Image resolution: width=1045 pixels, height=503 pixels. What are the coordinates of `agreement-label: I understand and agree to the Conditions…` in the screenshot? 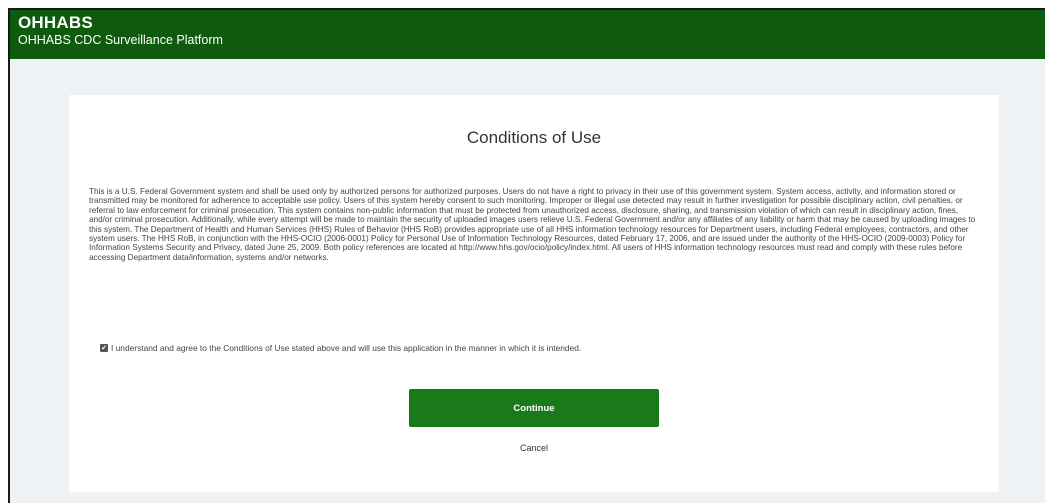 It's located at (346, 348).